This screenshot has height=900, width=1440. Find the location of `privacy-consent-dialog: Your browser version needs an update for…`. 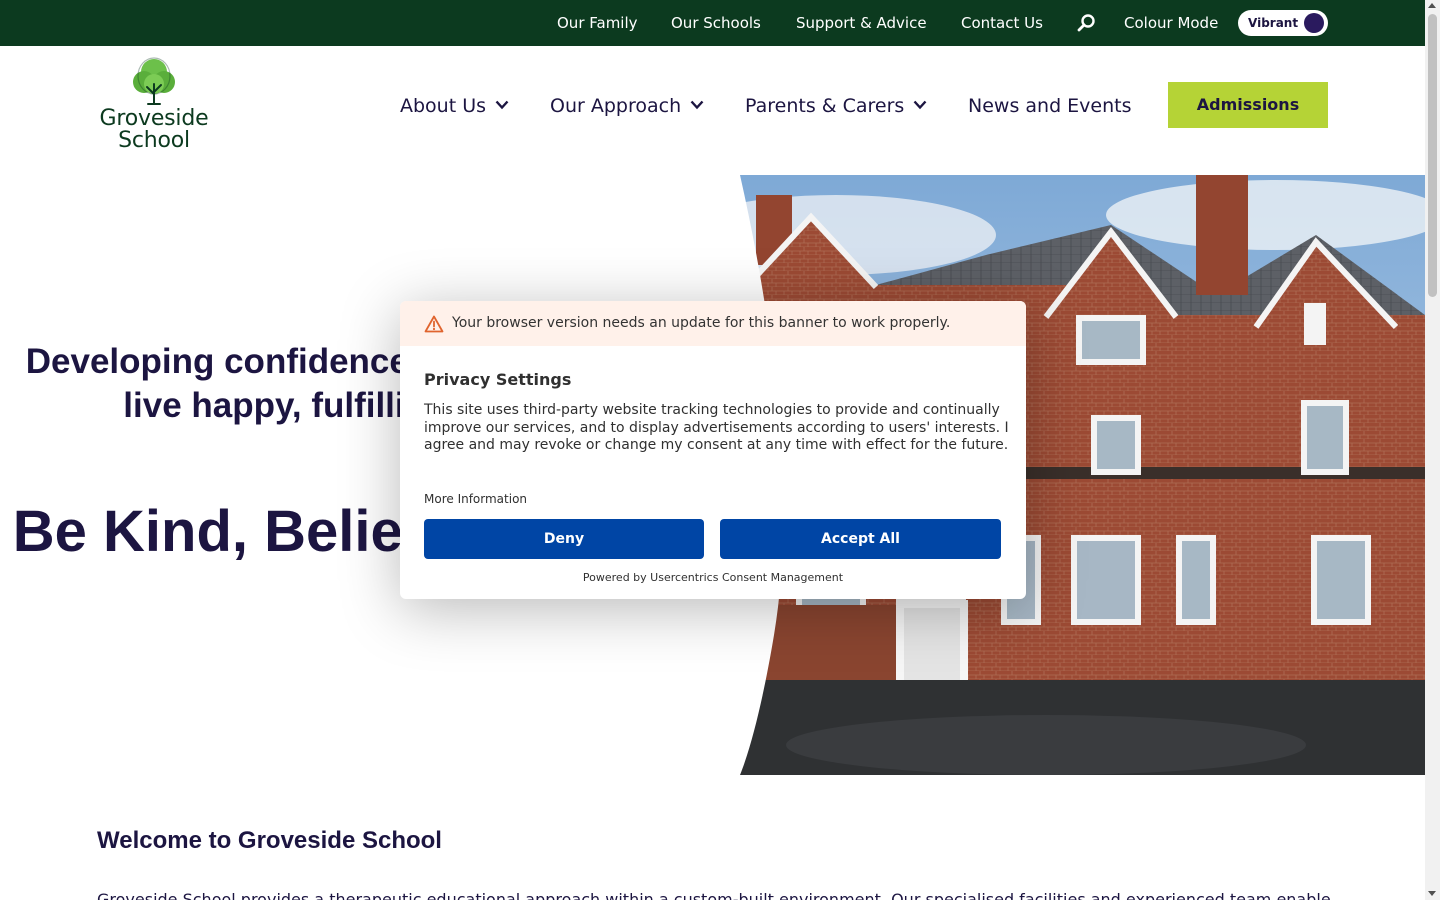

privacy-consent-dialog: Your browser version needs an update for… is located at coordinates (713, 450).